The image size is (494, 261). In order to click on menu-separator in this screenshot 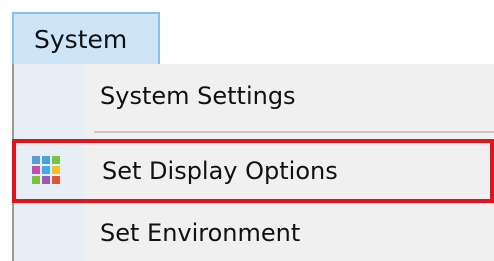, I will do `click(294, 132)`.